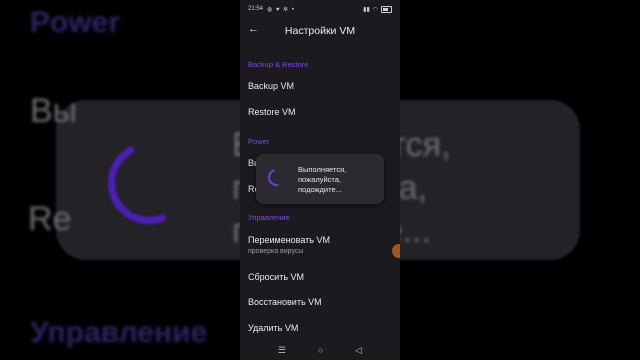  I want to click on signal-icon: ▮▮, so click(366, 9).